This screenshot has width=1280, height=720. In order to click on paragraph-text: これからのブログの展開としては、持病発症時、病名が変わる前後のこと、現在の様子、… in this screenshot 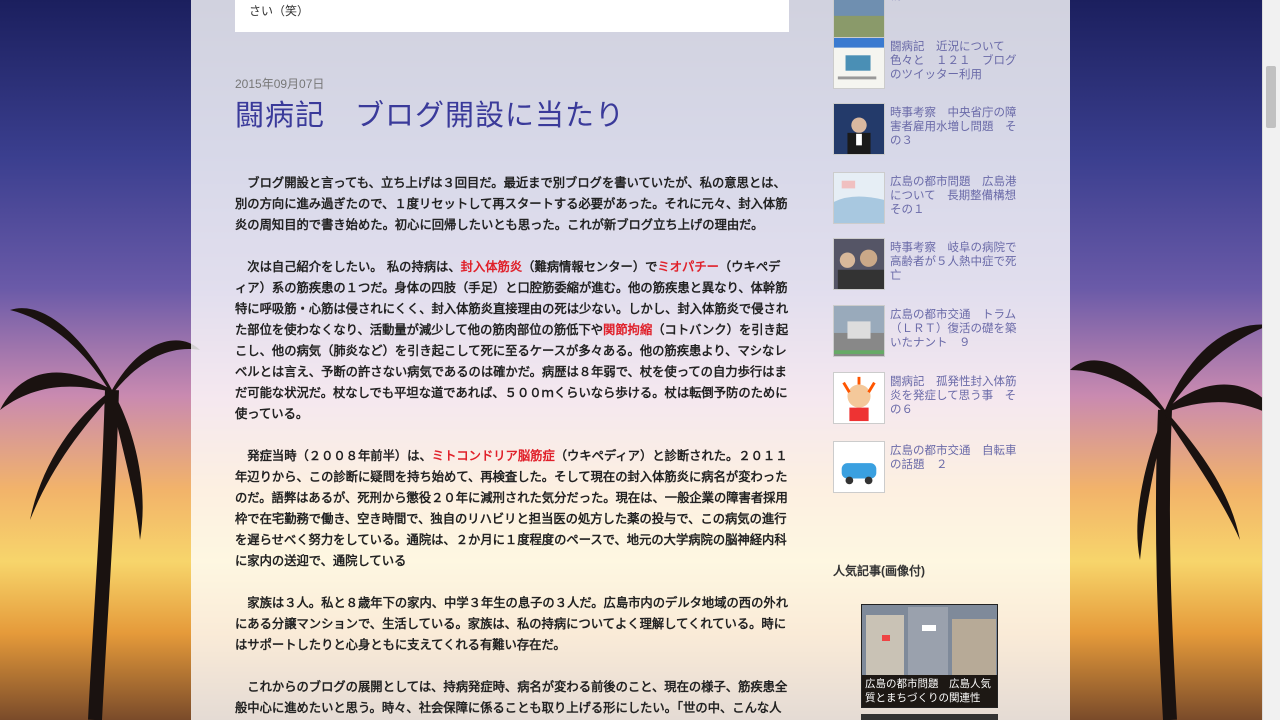, I will do `click(511, 697)`.